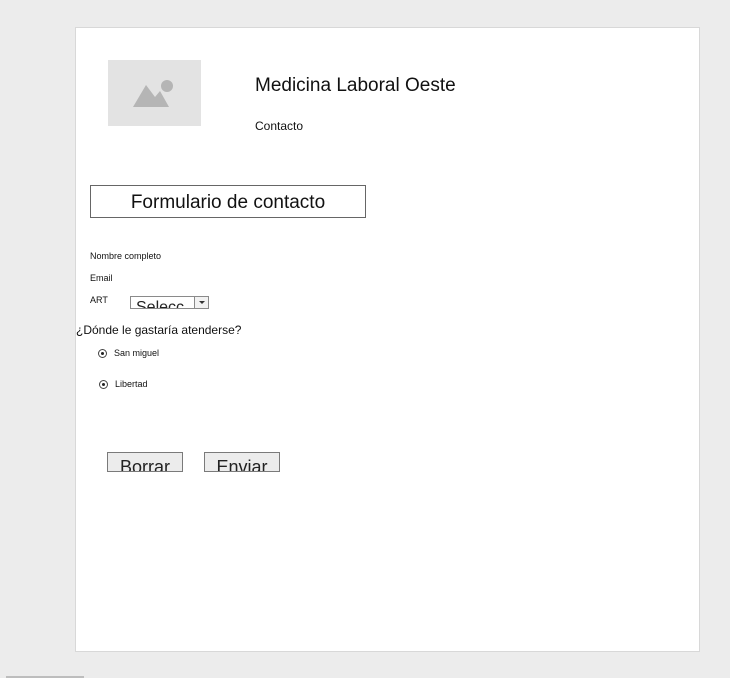  What do you see at coordinates (101, 278) in the screenshot?
I see `email-label: Email` at bounding box center [101, 278].